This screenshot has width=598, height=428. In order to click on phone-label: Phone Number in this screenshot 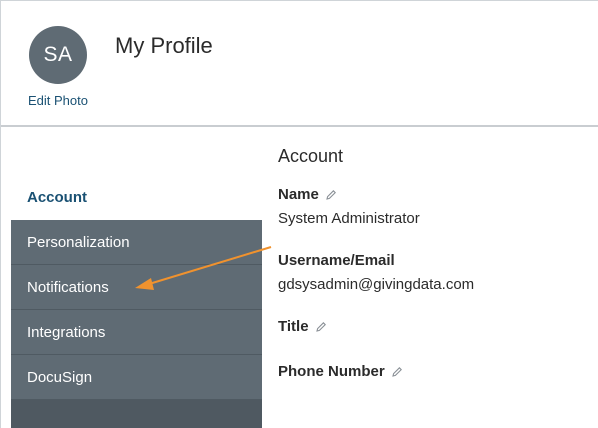, I will do `click(340, 371)`.